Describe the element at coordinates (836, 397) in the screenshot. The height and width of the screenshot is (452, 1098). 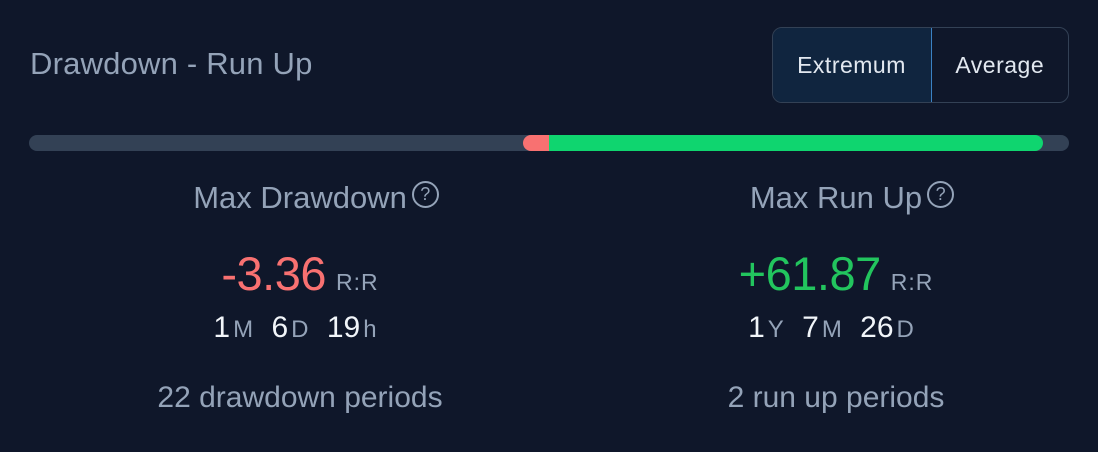
I see `runup-periods: 2 run up periods` at that location.